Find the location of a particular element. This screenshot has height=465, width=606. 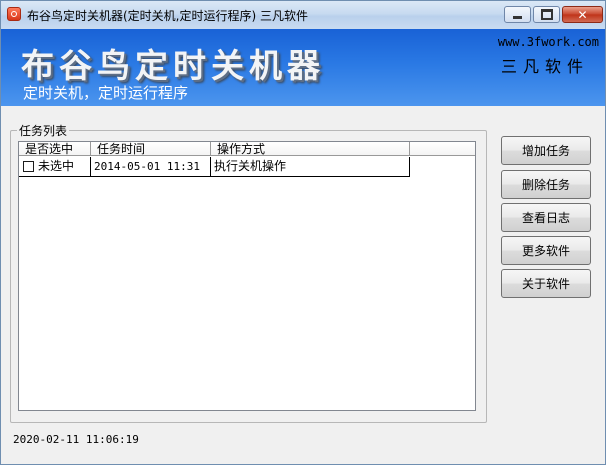

banner-website: www.3fwork.com is located at coordinates (548, 42).